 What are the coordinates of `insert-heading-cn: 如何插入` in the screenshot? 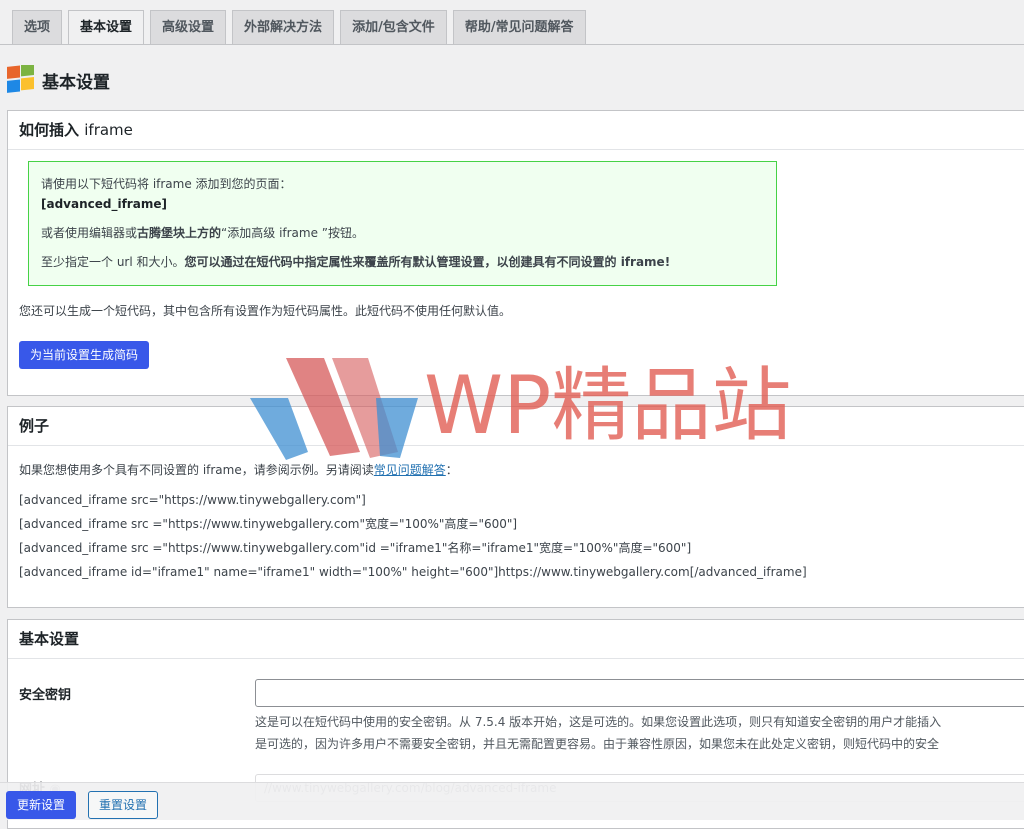 It's located at (49, 130).